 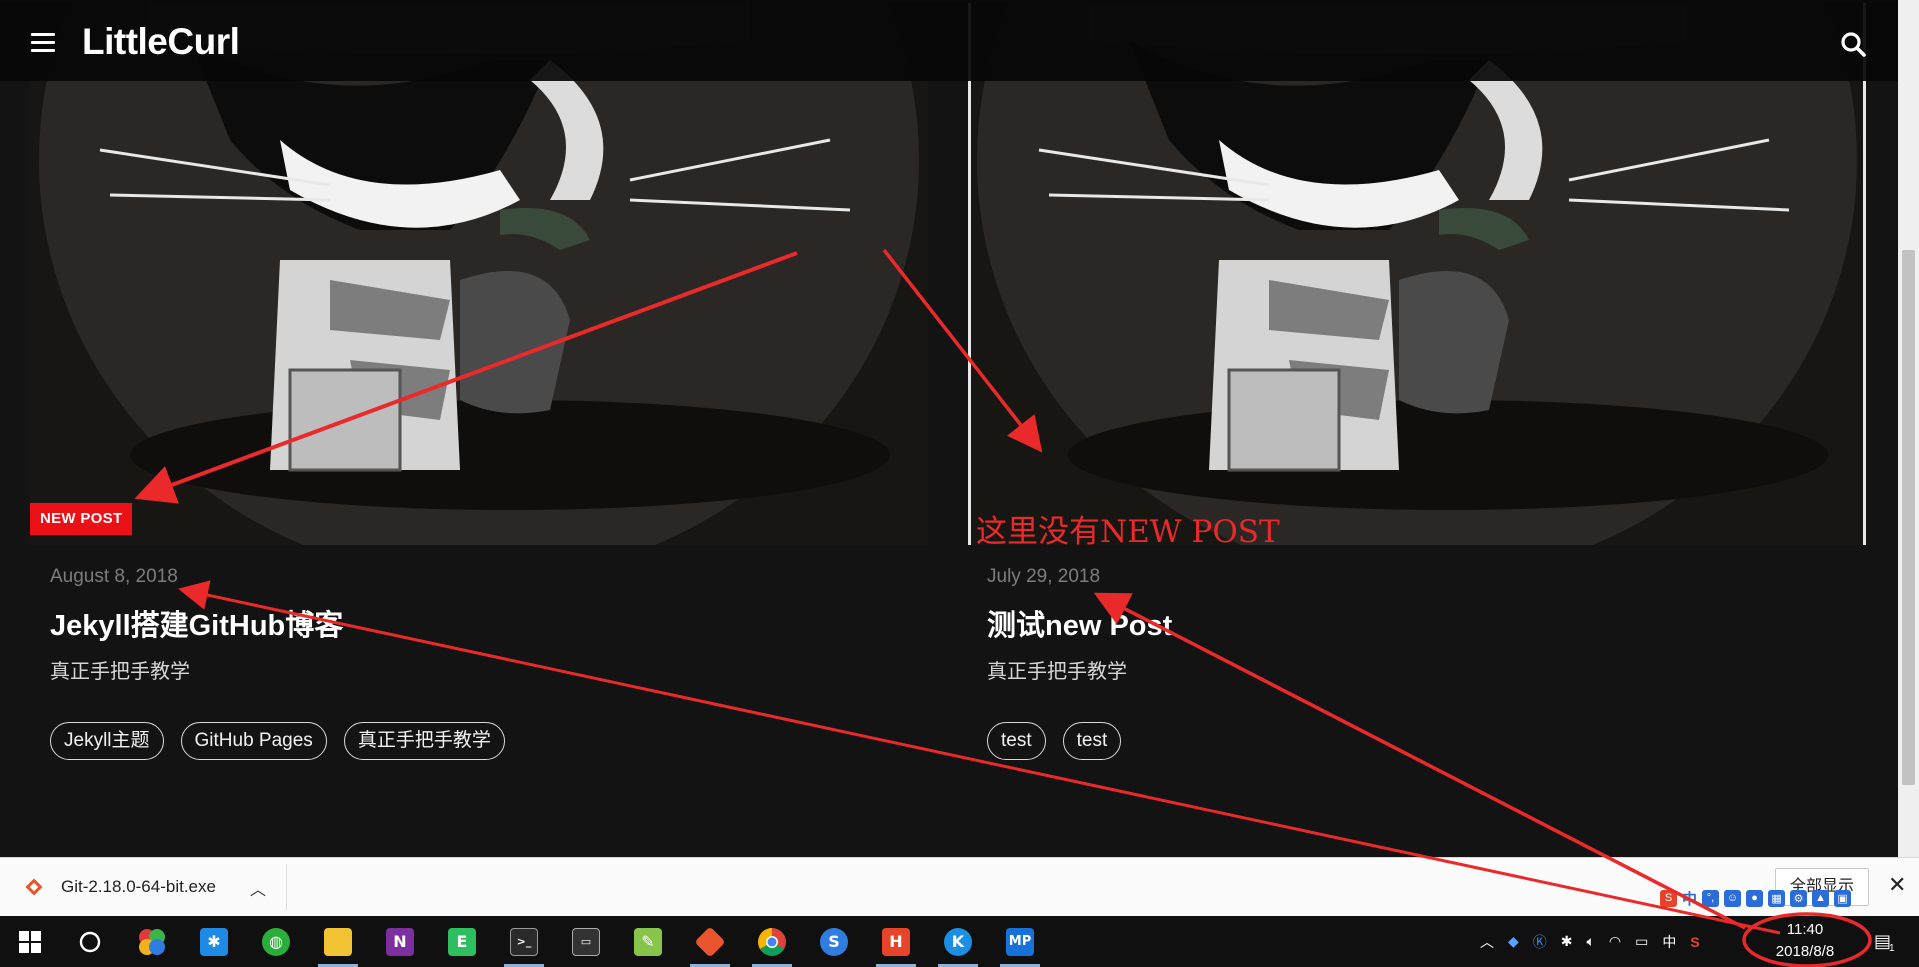 I want to click on emoji-icon: ☺, so click(x=1733, y=898).